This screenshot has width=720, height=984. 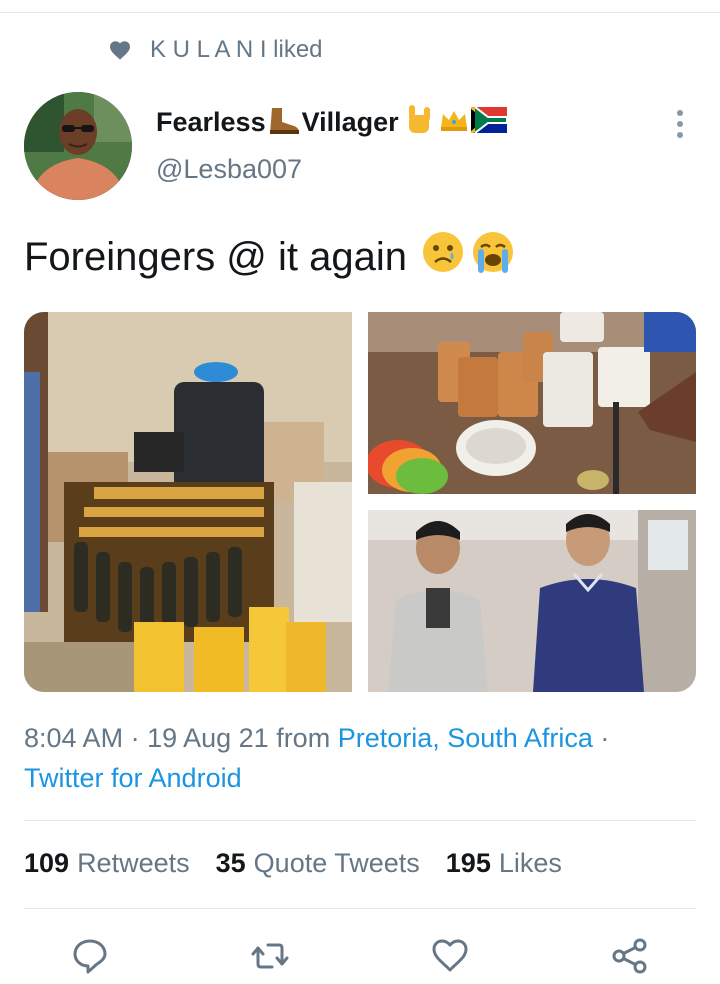 What do you see at coordinates (211, 121) in the screenshot?
I see `display-name-part1: Fearless` at bounding box center [211, 121].